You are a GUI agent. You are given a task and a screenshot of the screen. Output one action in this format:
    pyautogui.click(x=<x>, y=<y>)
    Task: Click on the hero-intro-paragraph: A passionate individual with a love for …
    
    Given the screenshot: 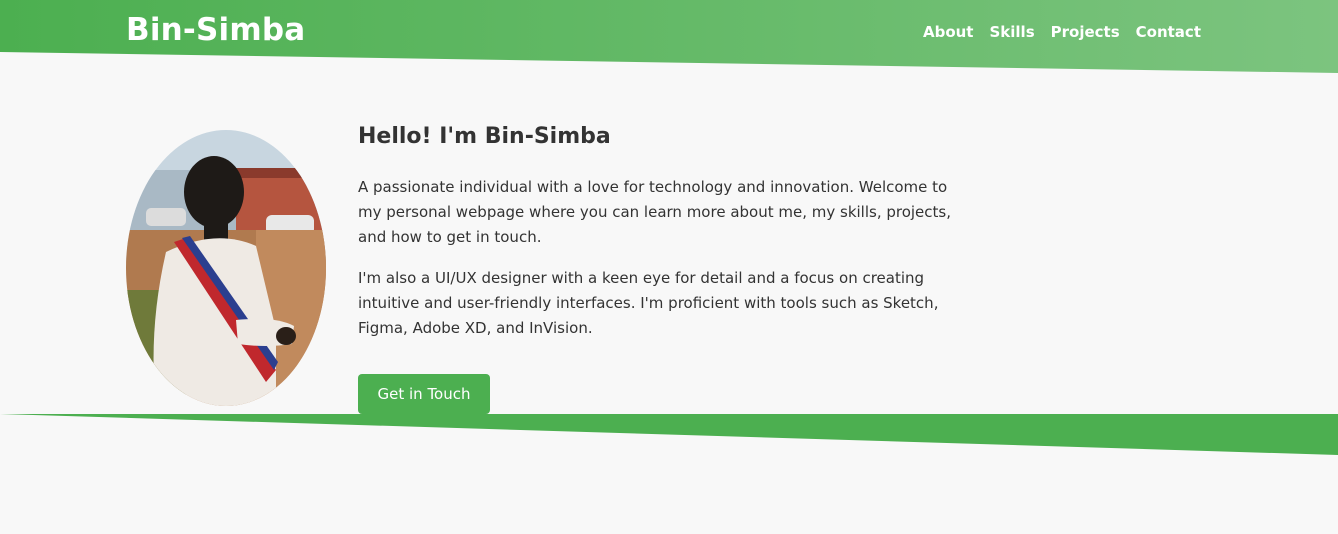 What is the action you would take?
    pyautogui.click(x=654, y=212)
    